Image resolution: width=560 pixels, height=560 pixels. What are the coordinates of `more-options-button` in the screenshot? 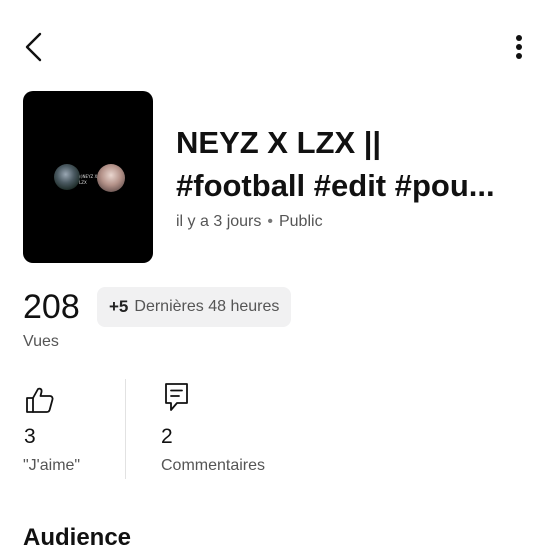 It's located at (519, 47).